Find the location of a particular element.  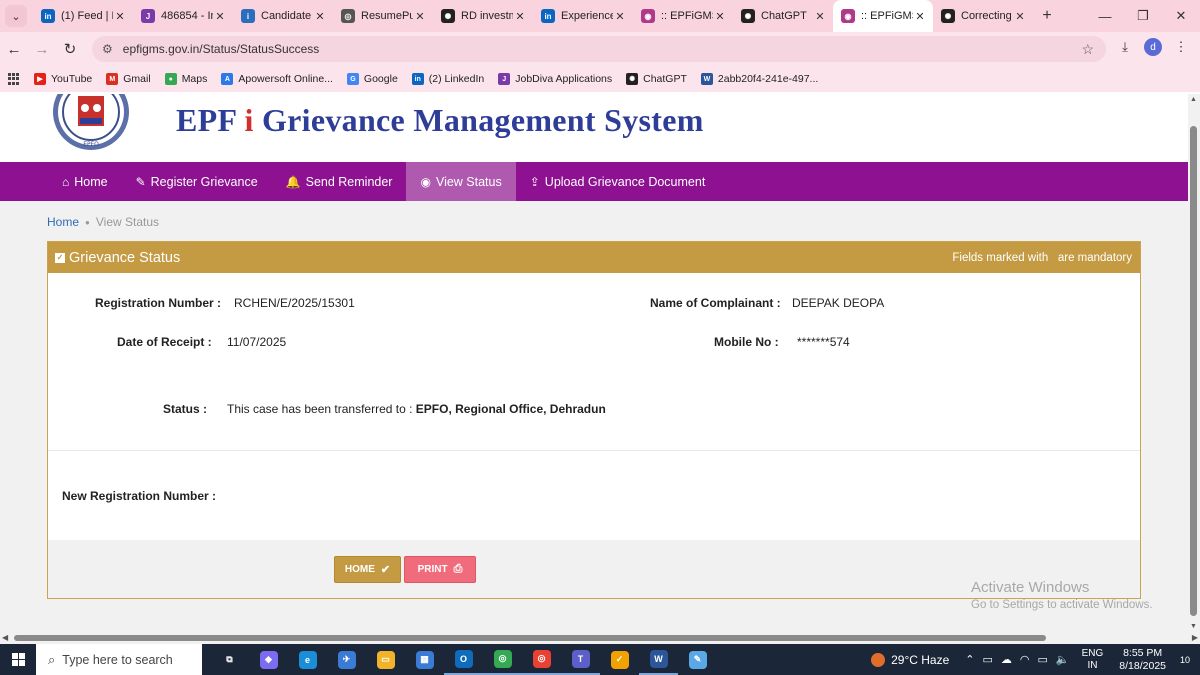

browser-tab: ✺ ChatGPT ✕ is located at coordinates (783, 16).